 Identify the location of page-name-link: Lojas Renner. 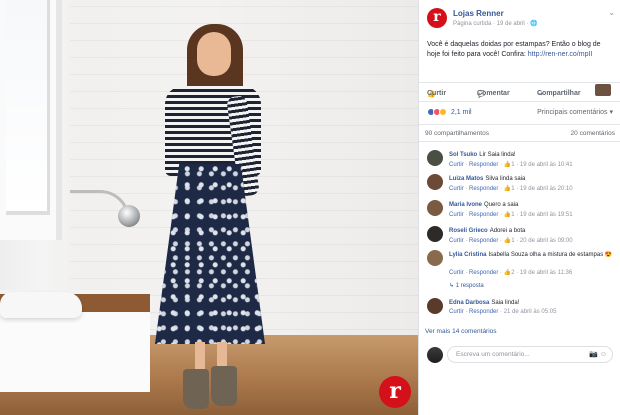
(478, 13).